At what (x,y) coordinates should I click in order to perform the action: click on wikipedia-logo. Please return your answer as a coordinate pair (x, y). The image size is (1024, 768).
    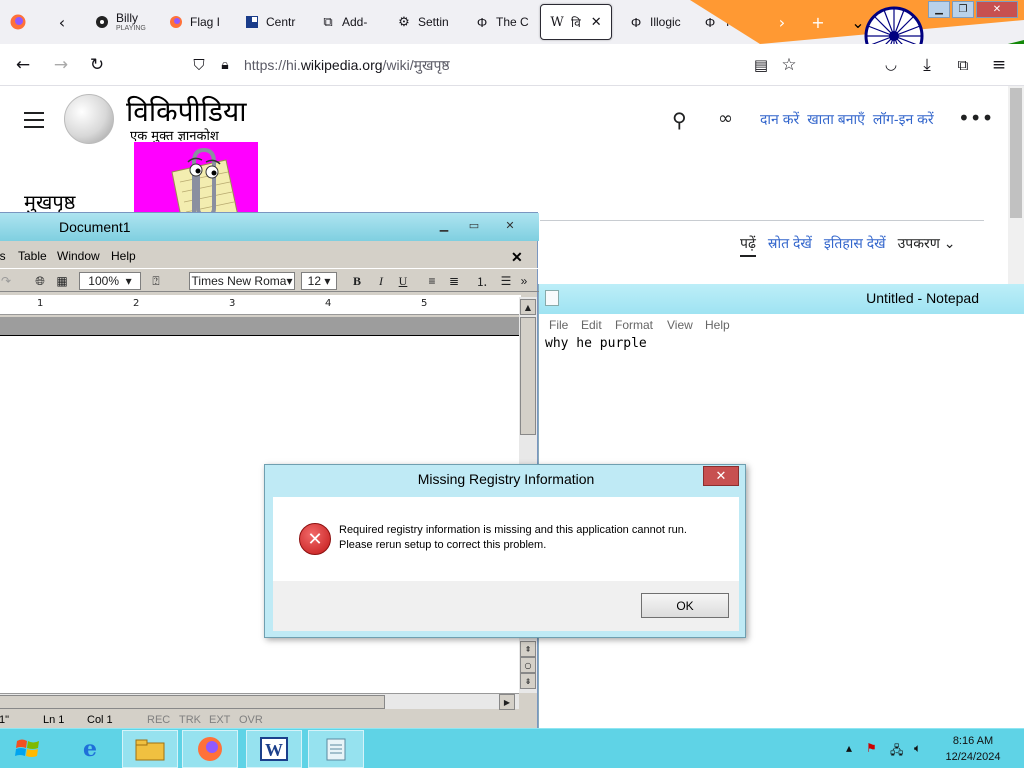
    Looking at the image, I should click on (89, 119).